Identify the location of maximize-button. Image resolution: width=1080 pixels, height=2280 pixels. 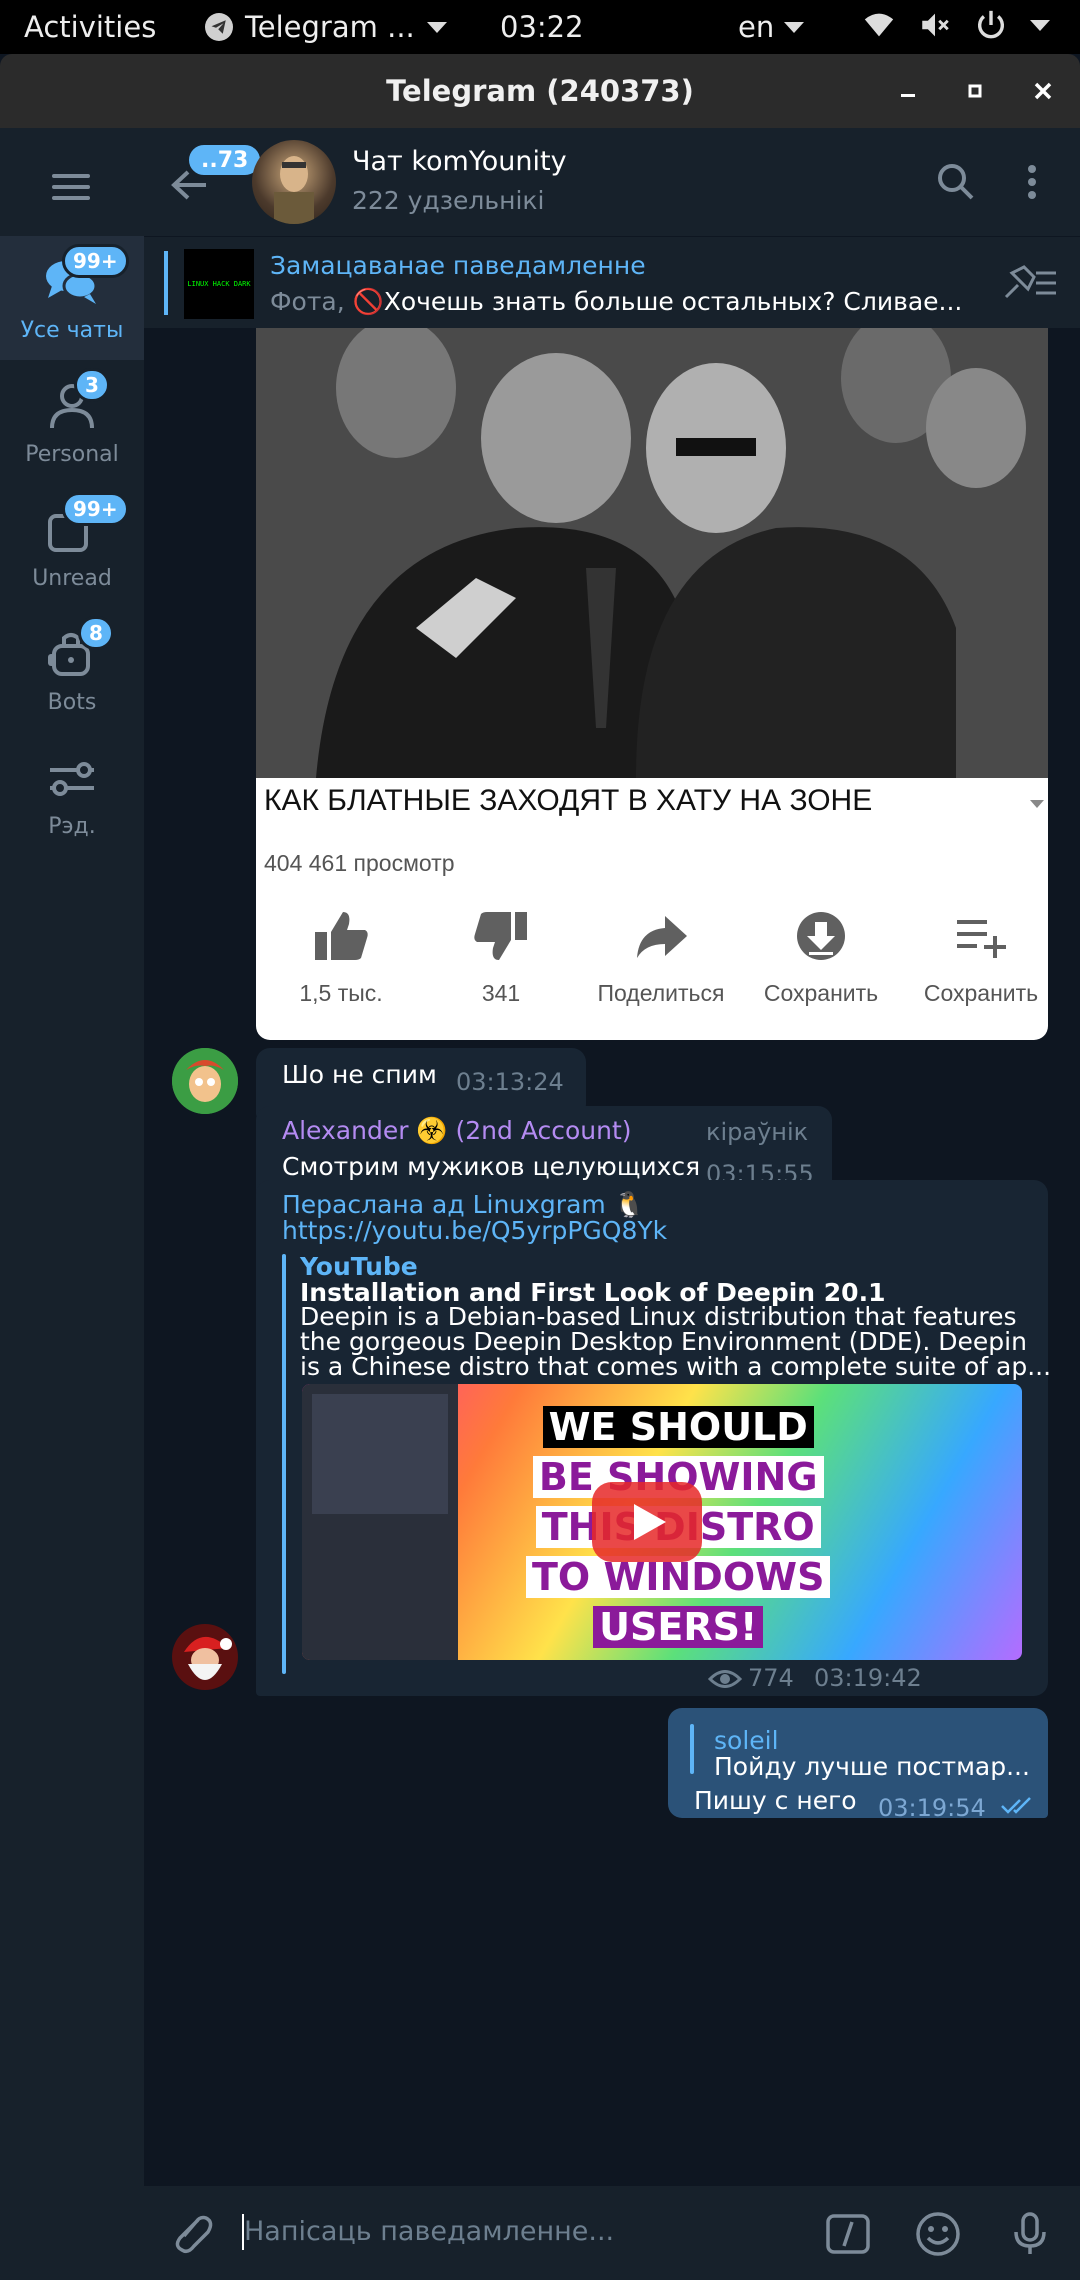
(975, 91).